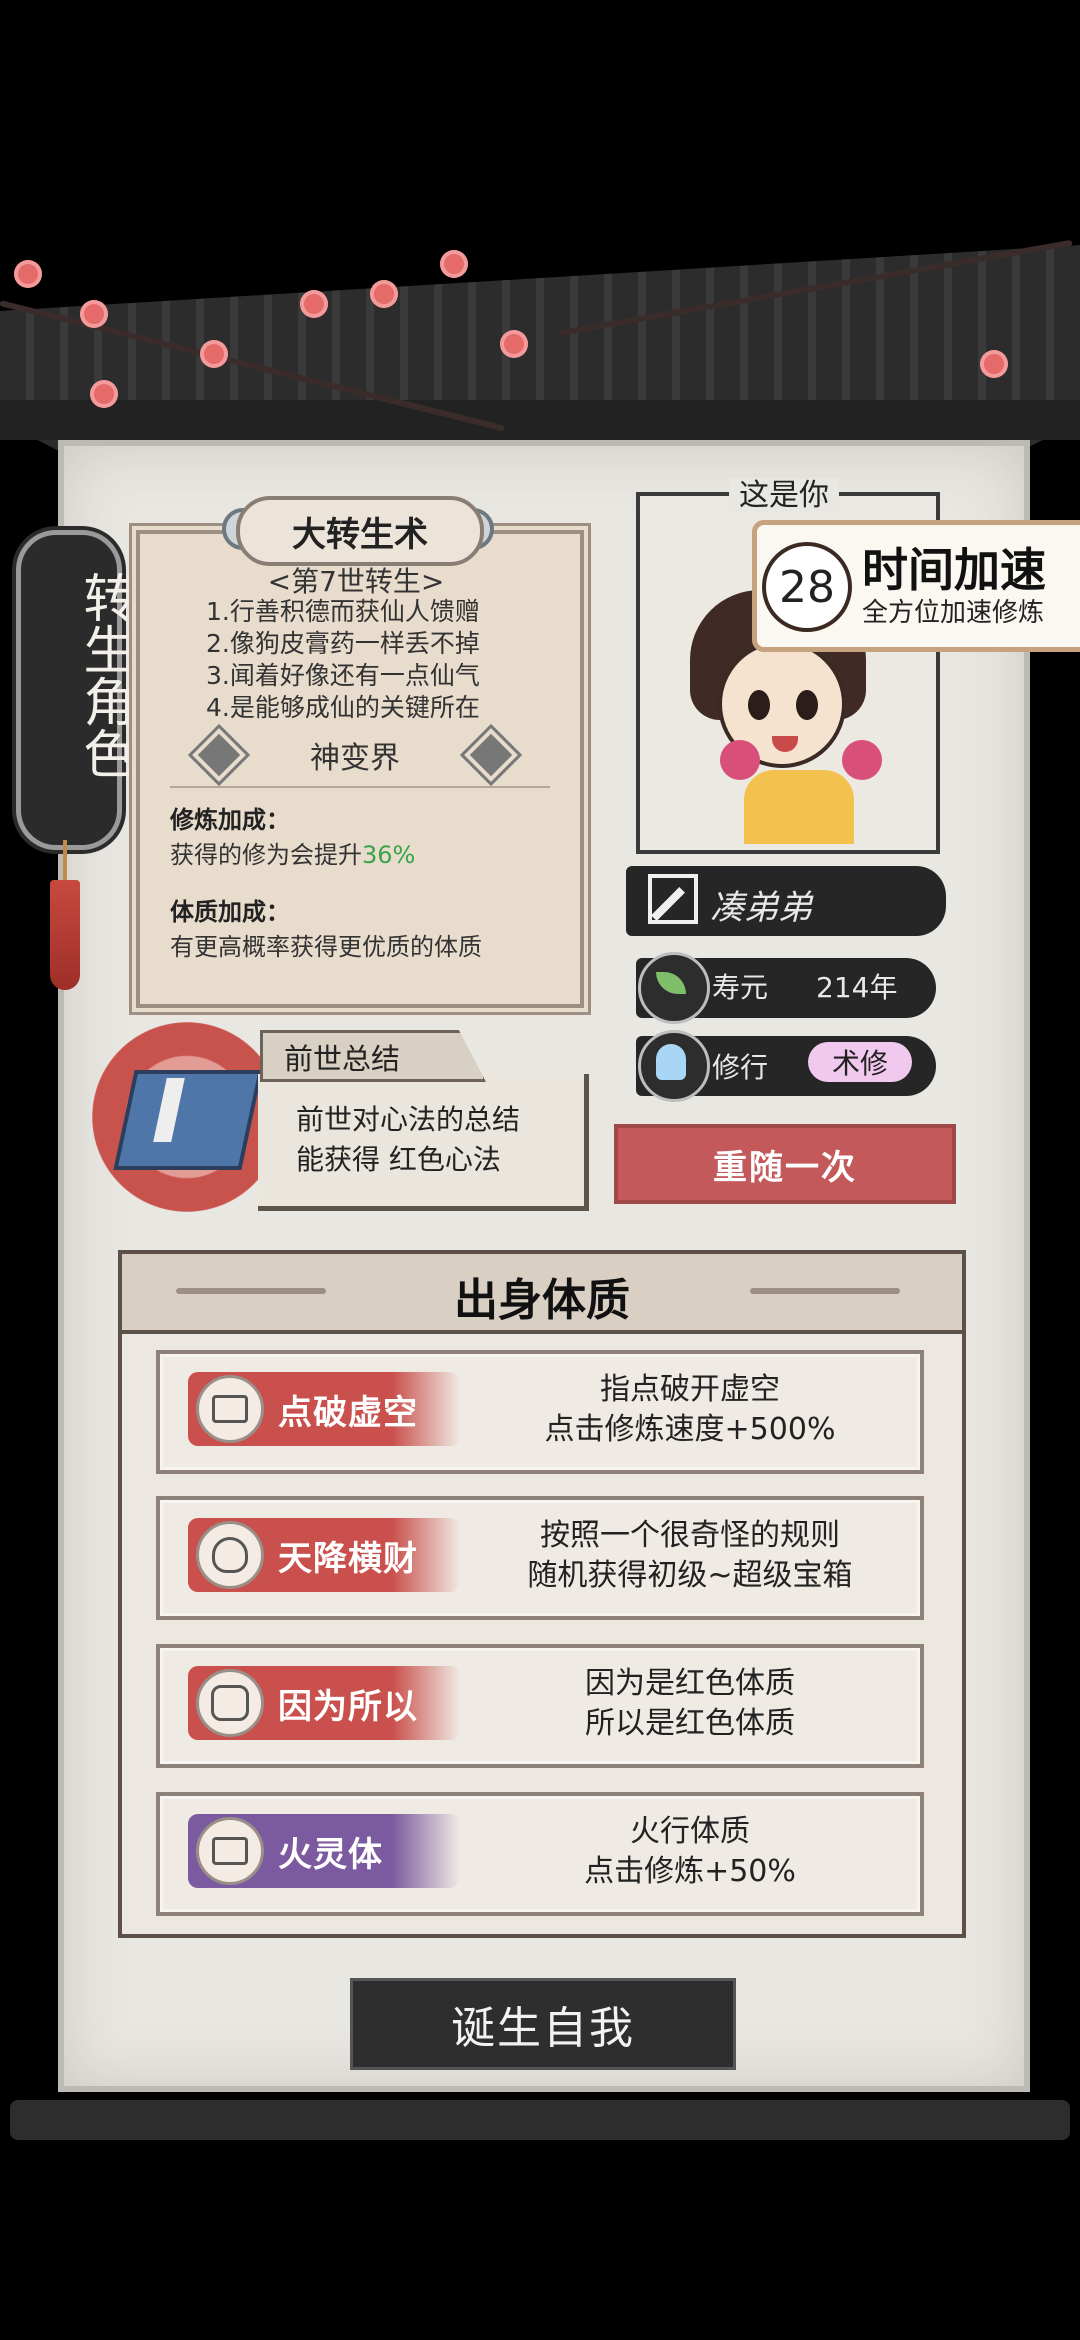 This screenshot has width=1080, height=2340. I want to click on constitution-name: 火灵体, so click(330, 1854).